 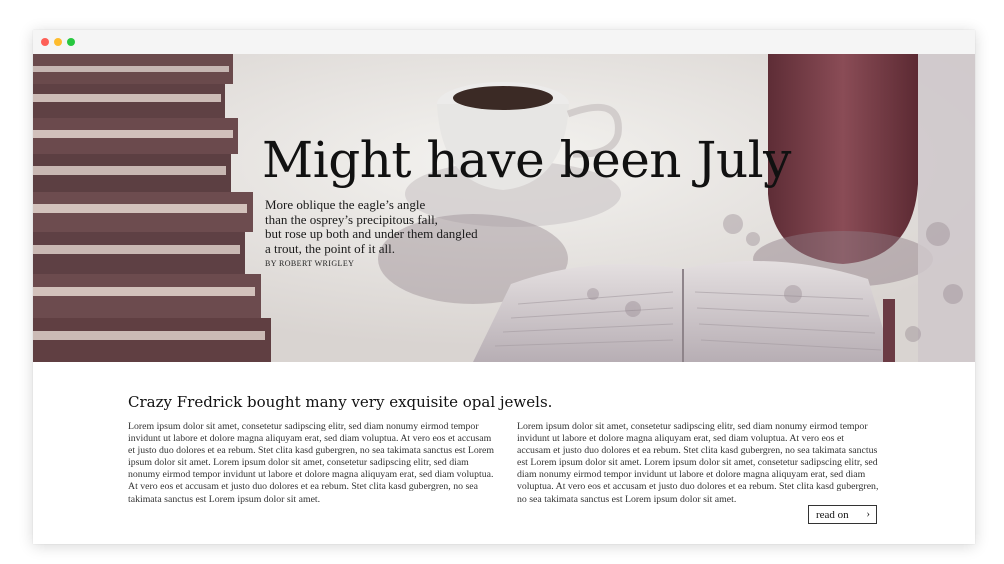 I want to click on poem-line: More oblique the eagle’s angle, so click(x=345, y=204).